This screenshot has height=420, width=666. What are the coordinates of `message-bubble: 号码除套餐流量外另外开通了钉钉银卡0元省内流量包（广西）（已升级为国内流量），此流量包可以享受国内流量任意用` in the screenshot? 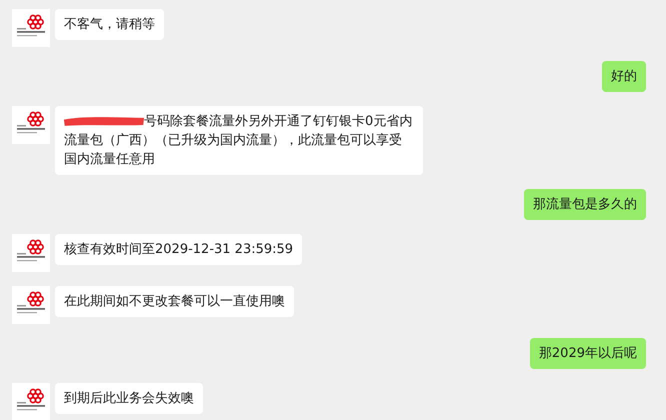 It's located at (239, 140).